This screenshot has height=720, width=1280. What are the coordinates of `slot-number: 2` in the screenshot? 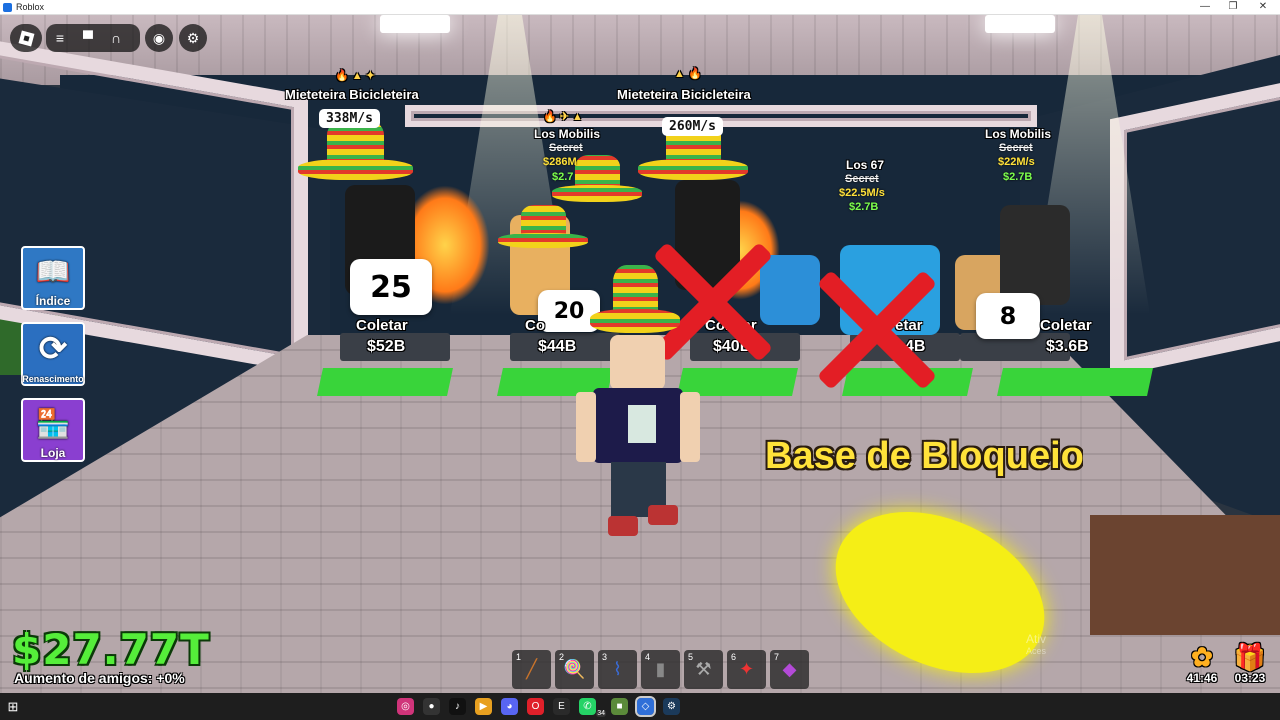 It's located at (562, 657).